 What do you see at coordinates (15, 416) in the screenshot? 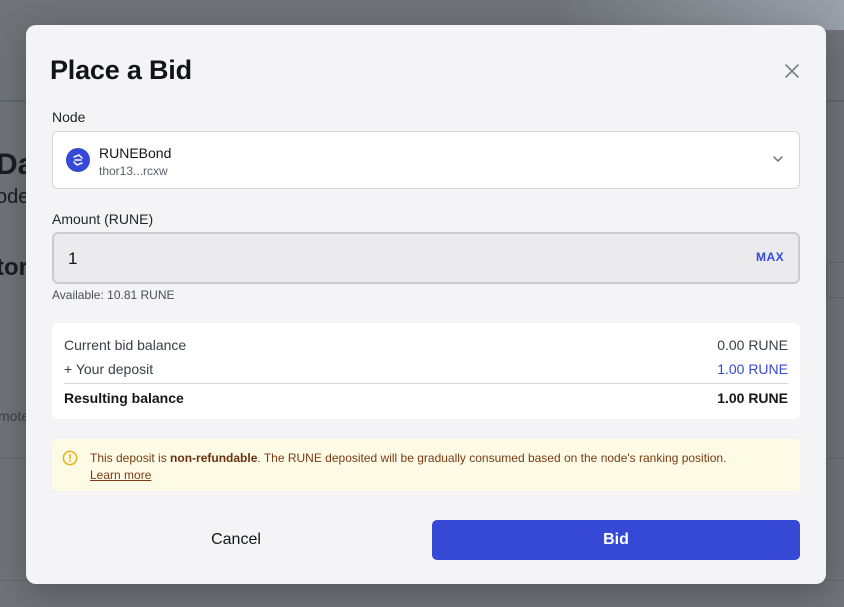
I see `background-row-text: mote` at bounding box center [15, 416].